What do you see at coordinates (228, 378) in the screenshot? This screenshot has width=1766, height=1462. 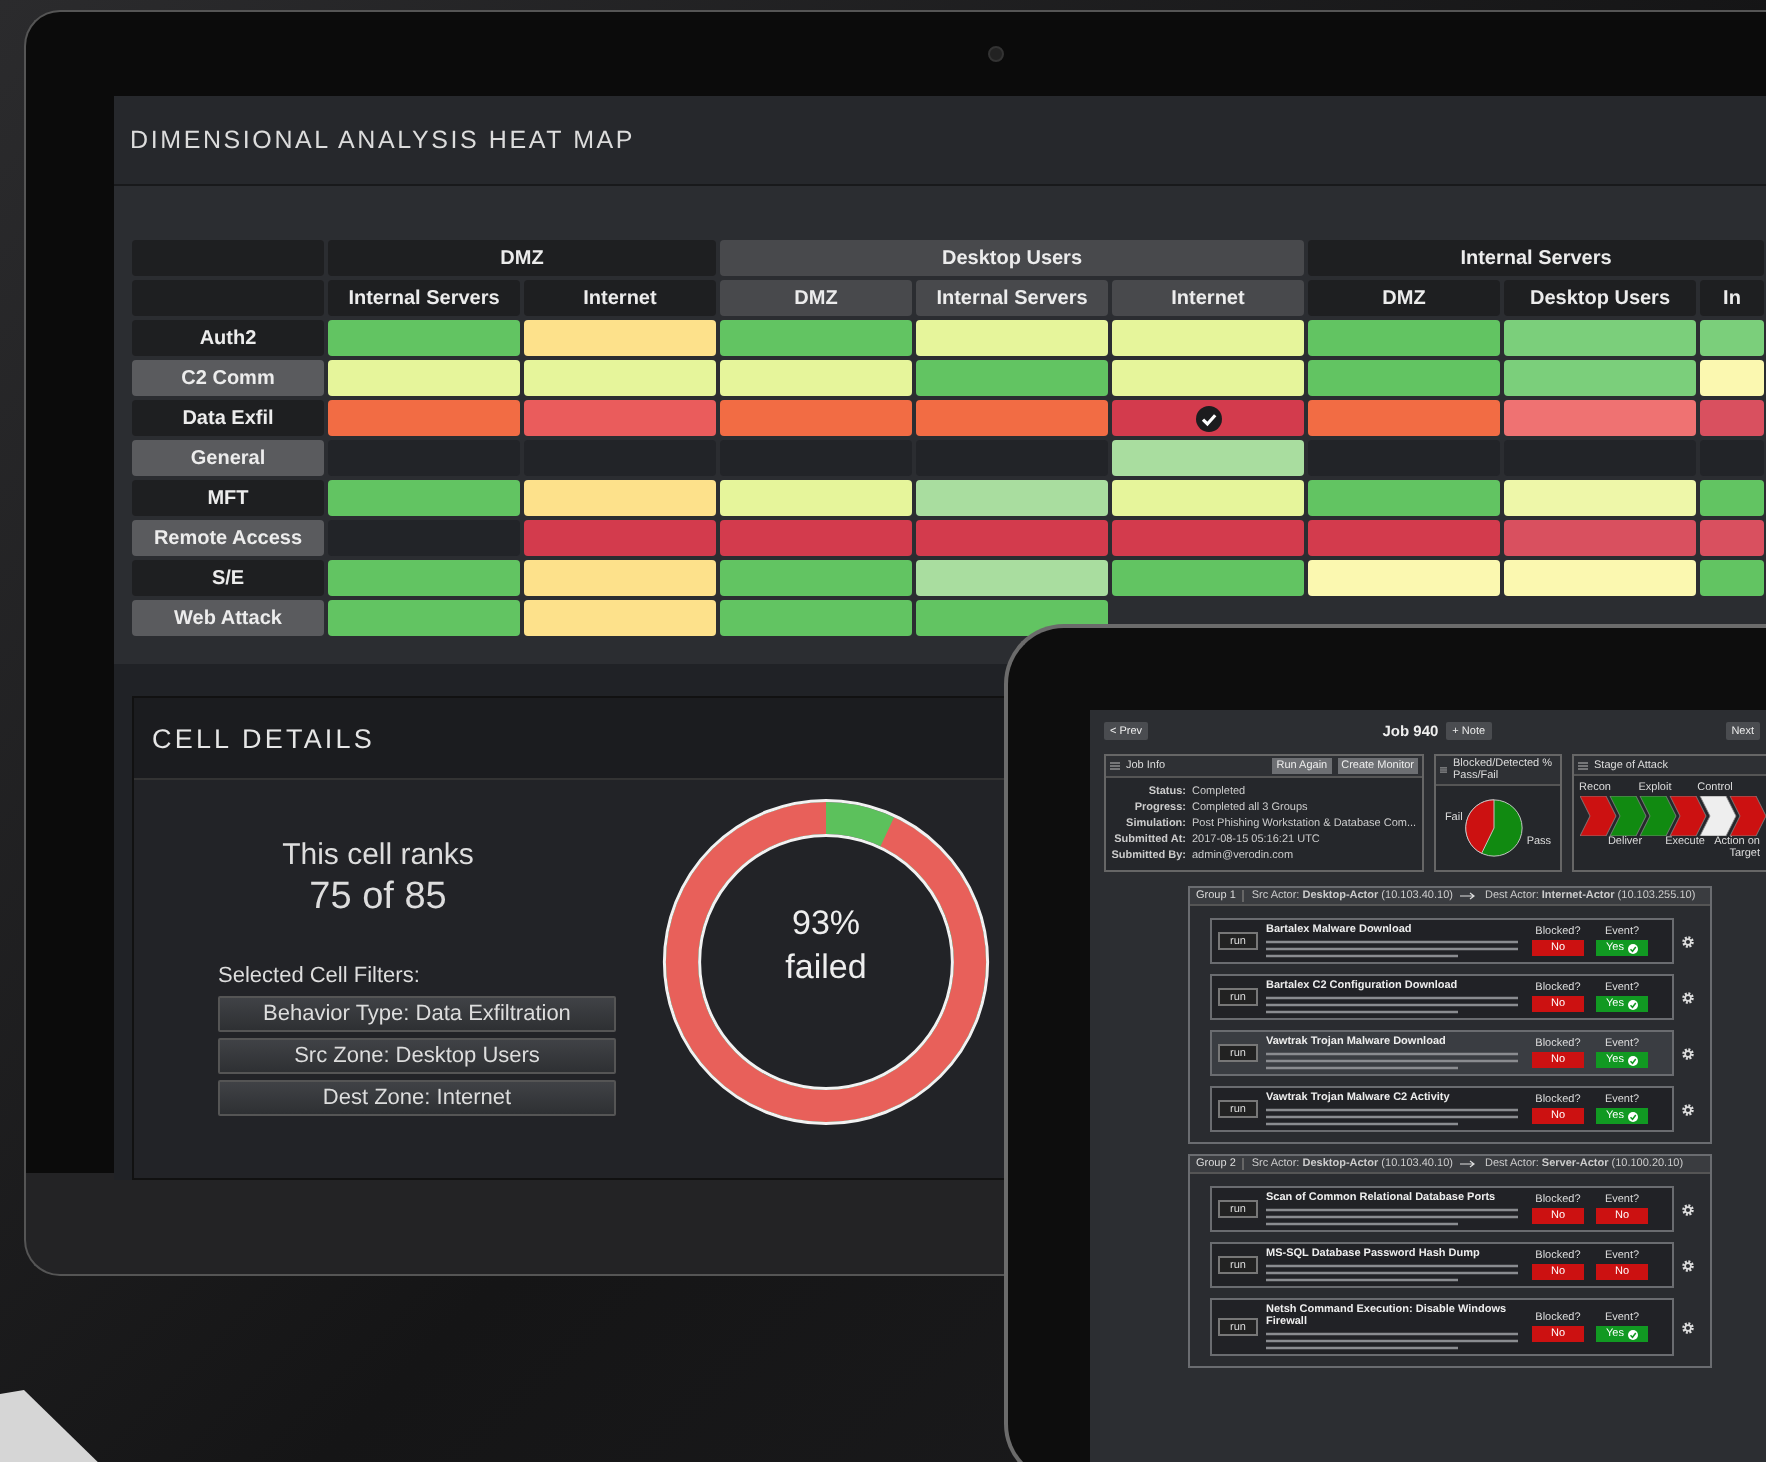 I see `row-header: C2 Comm` at bounding box center [228, 378].